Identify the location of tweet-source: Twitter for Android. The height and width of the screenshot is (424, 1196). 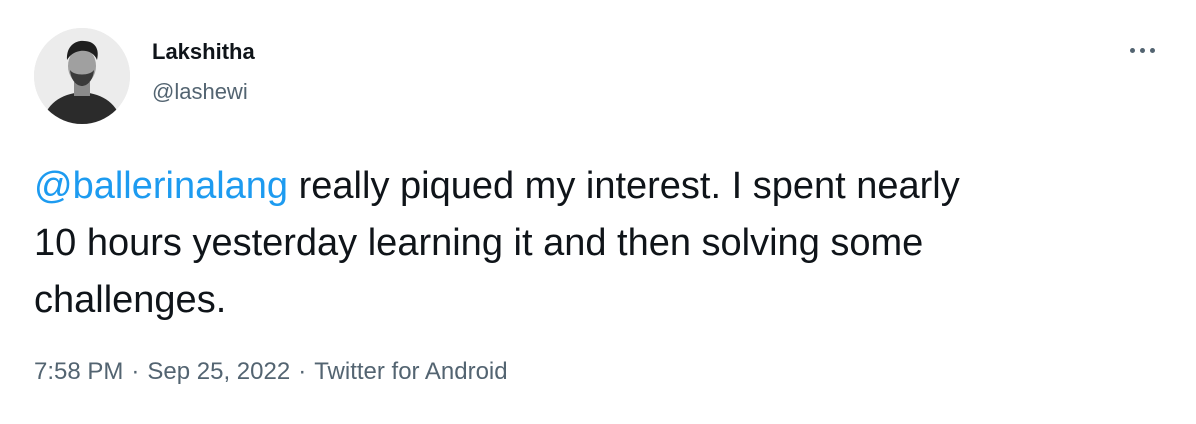
(410, 371).